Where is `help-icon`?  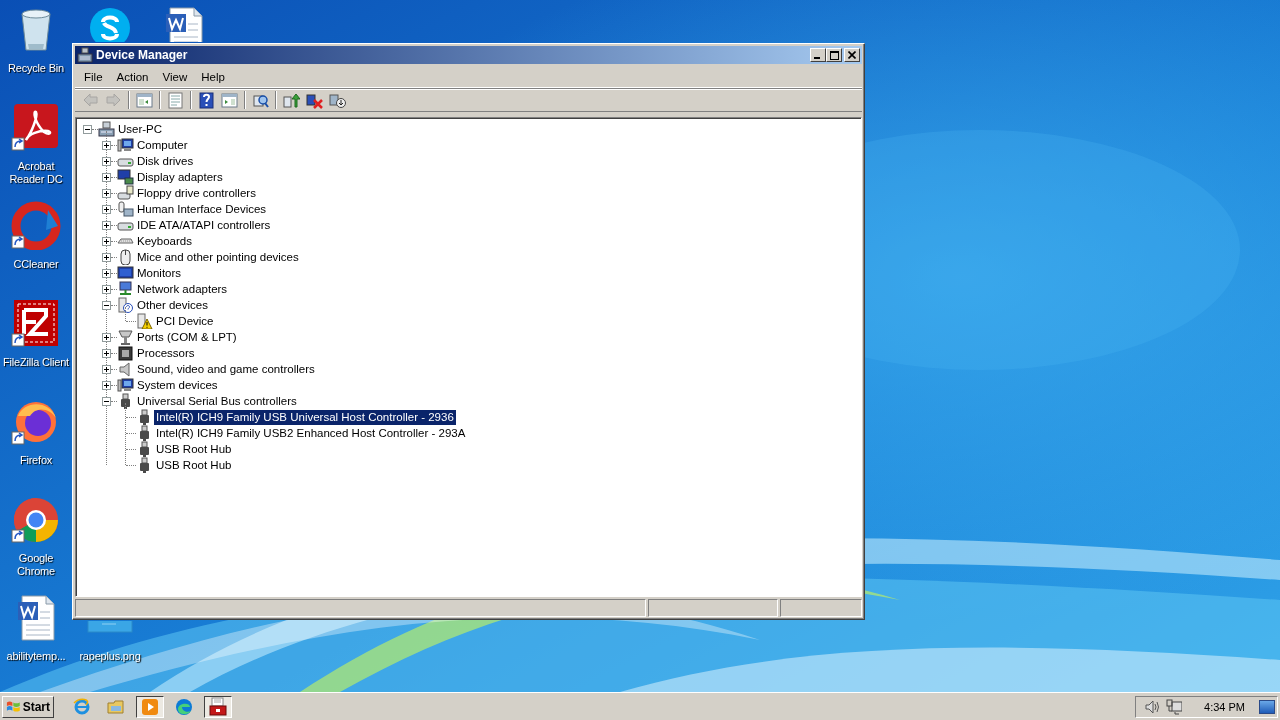
help-icon is located at coordinates (206, 100).